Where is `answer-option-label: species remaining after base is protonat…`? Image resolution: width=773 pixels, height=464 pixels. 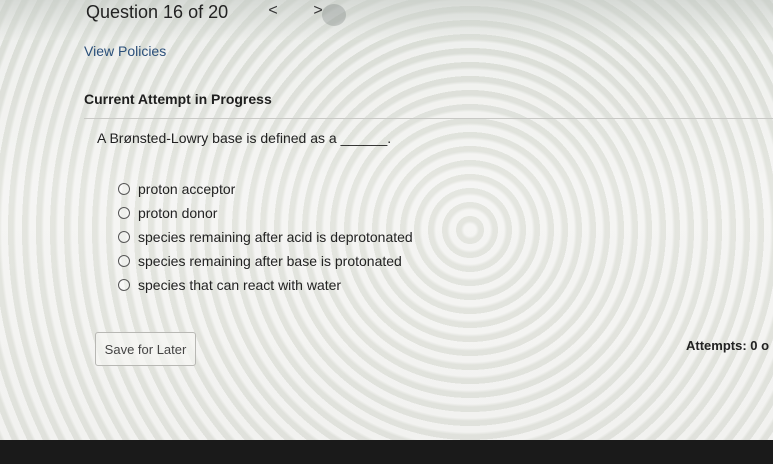 answer-option-label: species remaining after base is protonat… is located at coordinates (270, 261).